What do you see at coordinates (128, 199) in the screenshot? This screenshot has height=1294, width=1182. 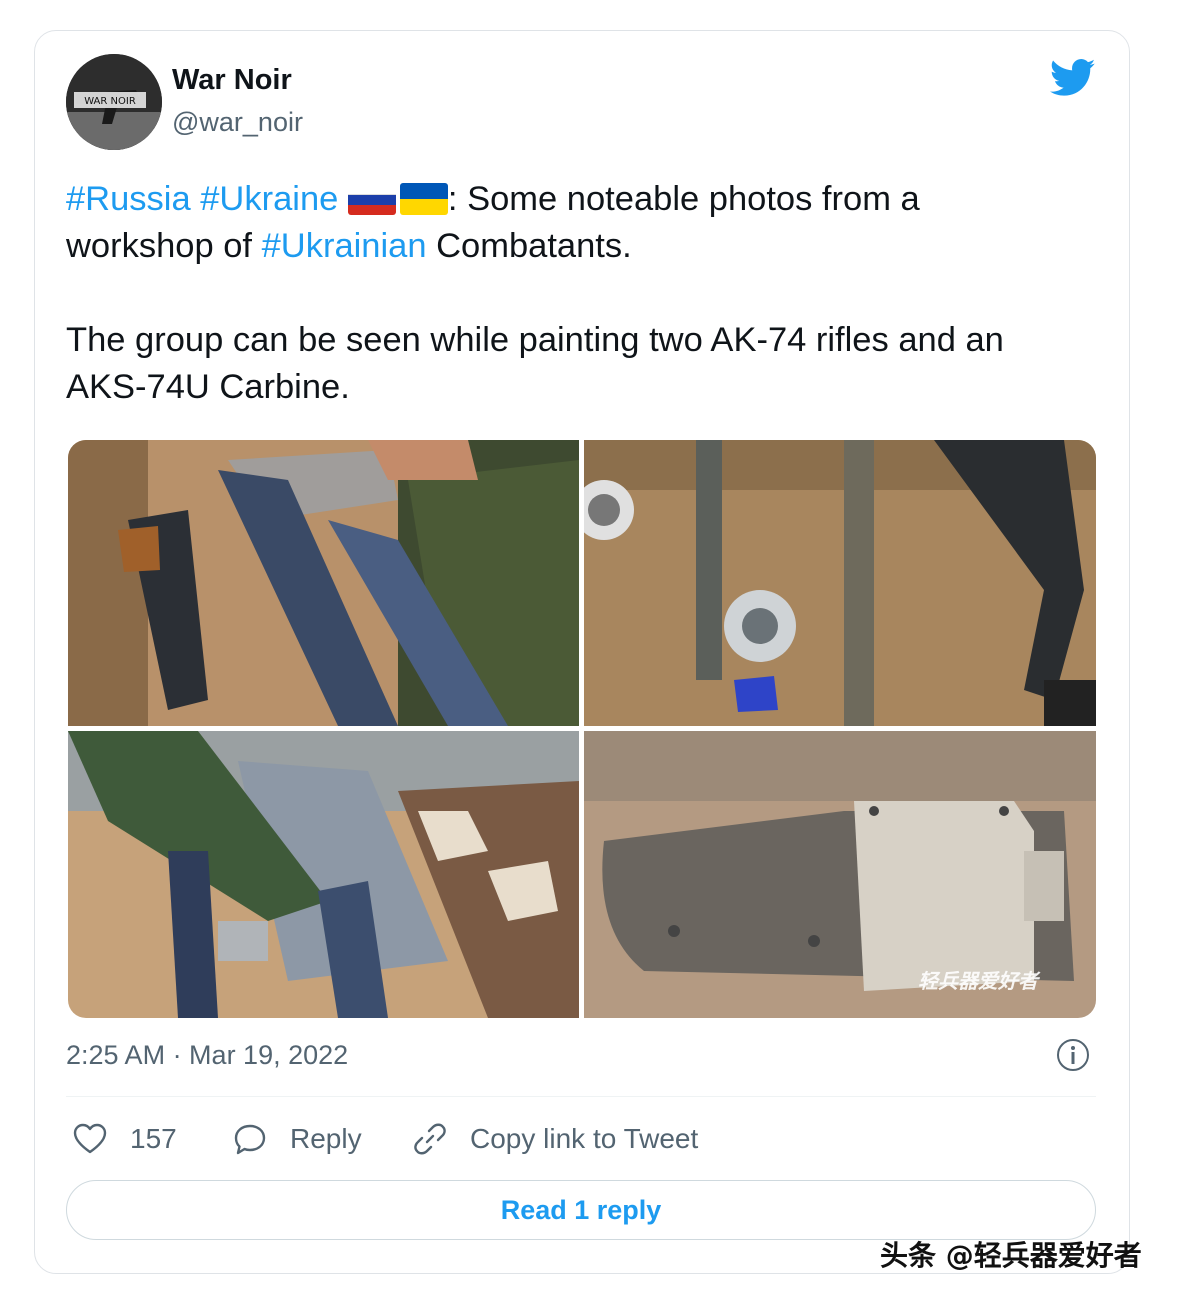 I see `hashtag-russia: #Russia` at bounding box center [128, 199].